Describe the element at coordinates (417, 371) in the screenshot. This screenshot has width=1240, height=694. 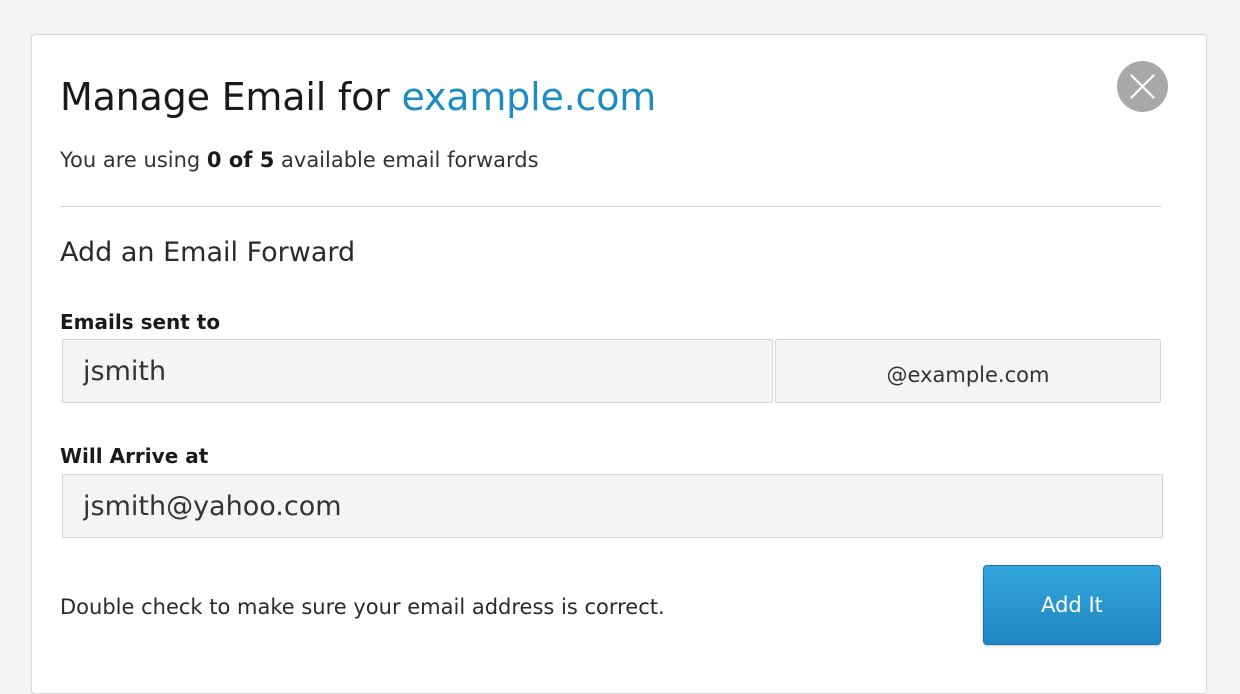
I see `local-part-input` at that location.